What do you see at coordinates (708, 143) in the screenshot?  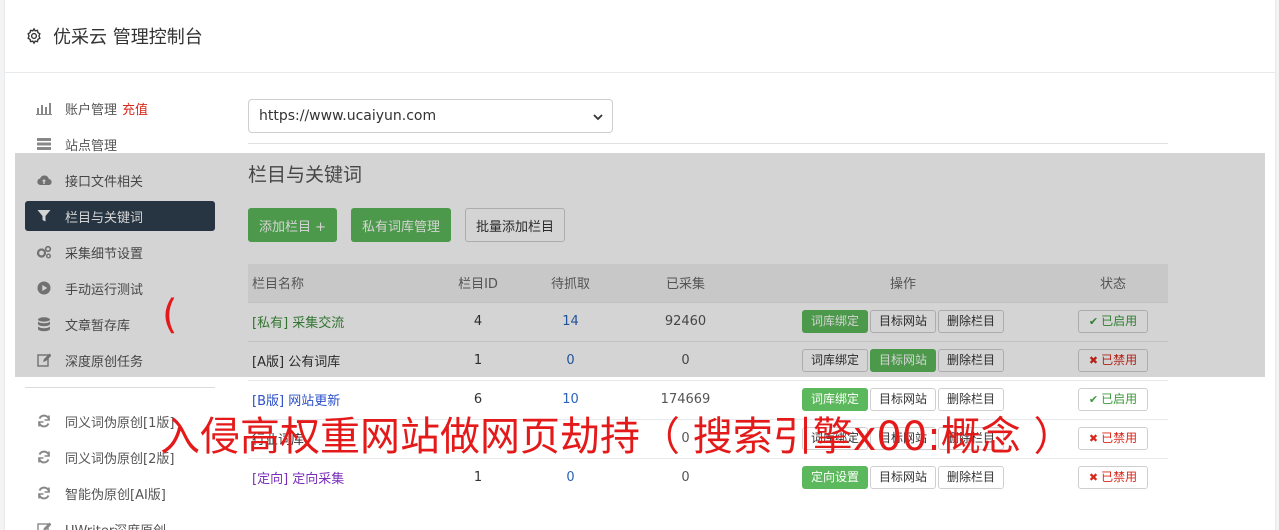 I see `divider` at bounding box center [708, 143].